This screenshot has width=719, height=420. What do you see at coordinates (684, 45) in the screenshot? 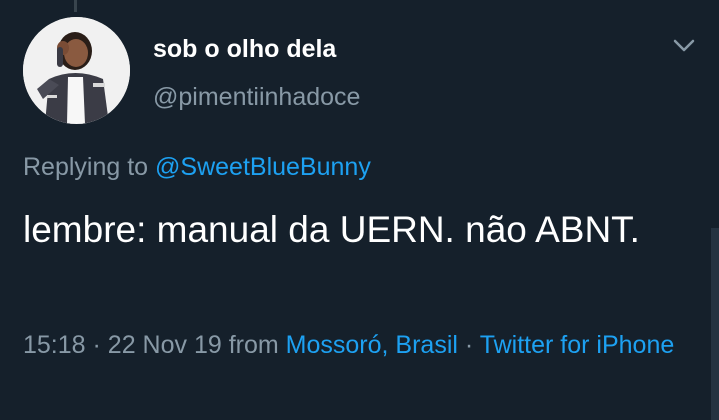
I see `chevron-down-icon` at bounding box center [684, 45].